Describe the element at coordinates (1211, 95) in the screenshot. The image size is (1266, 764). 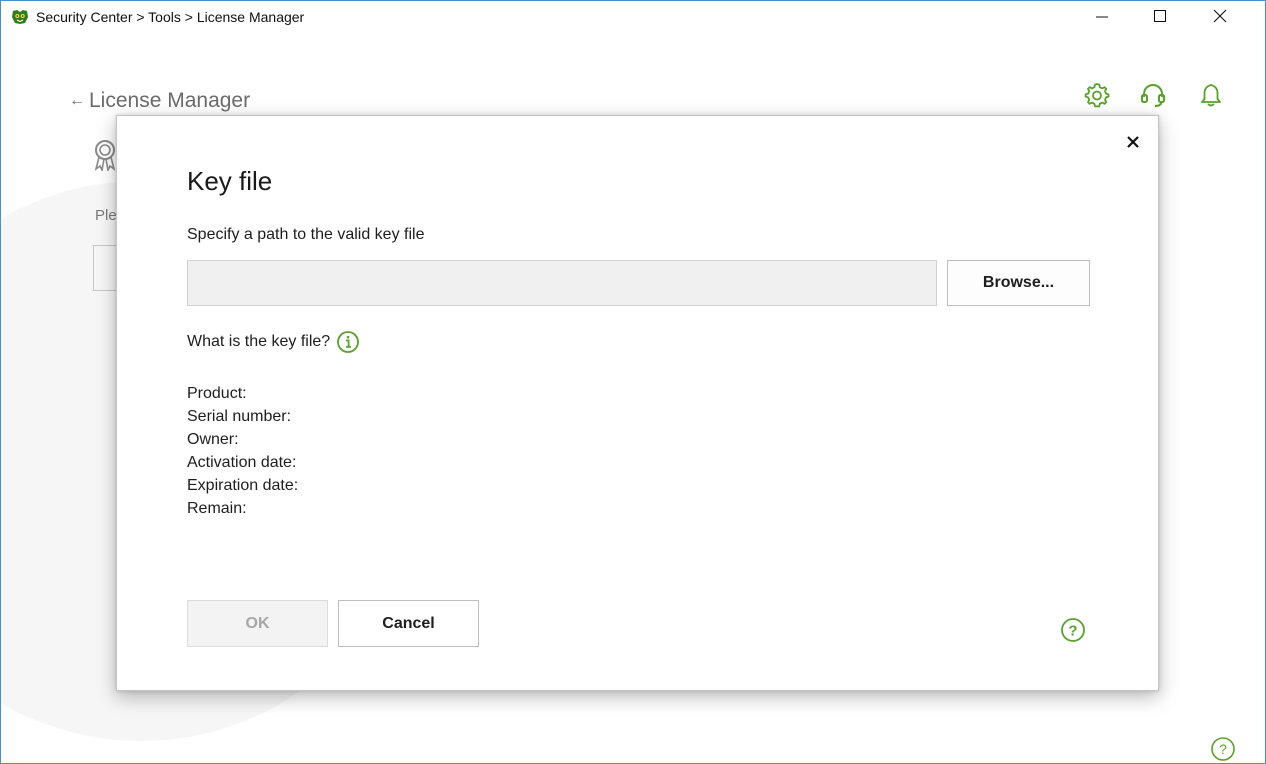
I see `notifications-bell-icon` at that location.